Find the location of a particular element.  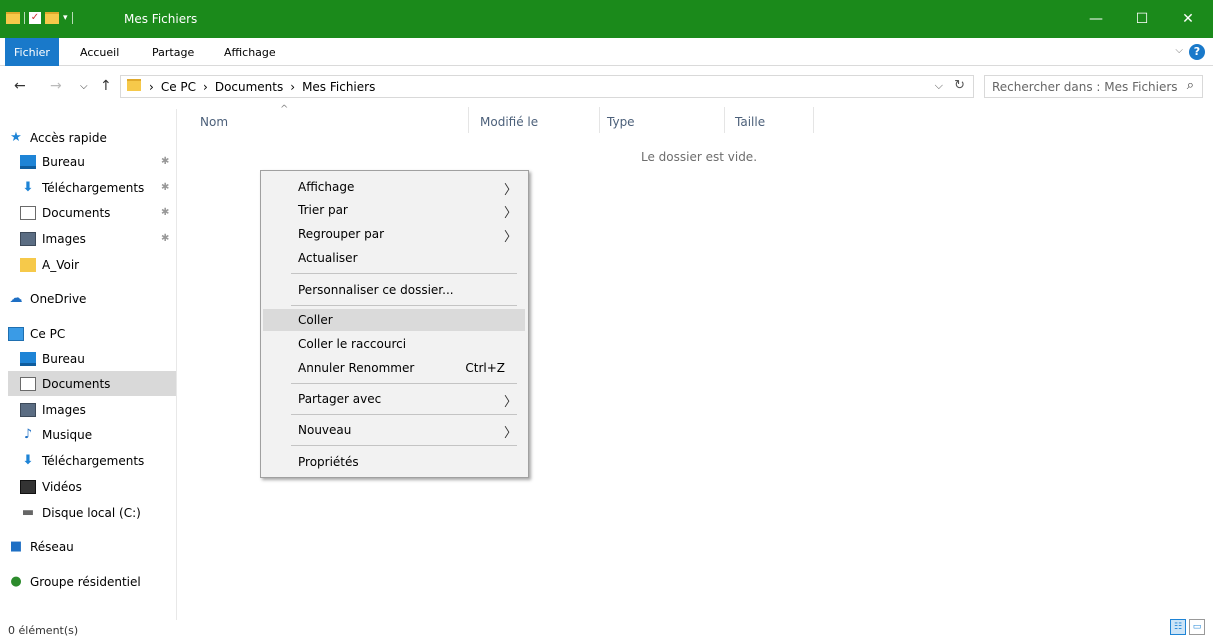

maximize-button: ☐ is located at coordinates (1142, 19).